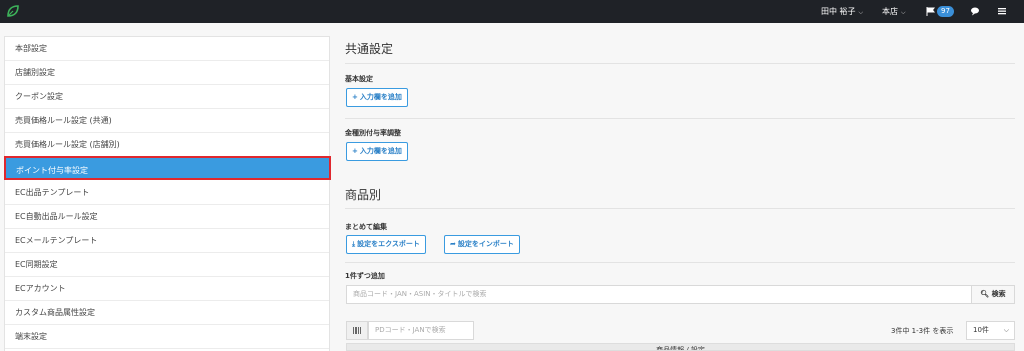 This screenshot has height=351, width=1024. I want to click on search-button: 🔍︎ 検索, so click(993, 294).